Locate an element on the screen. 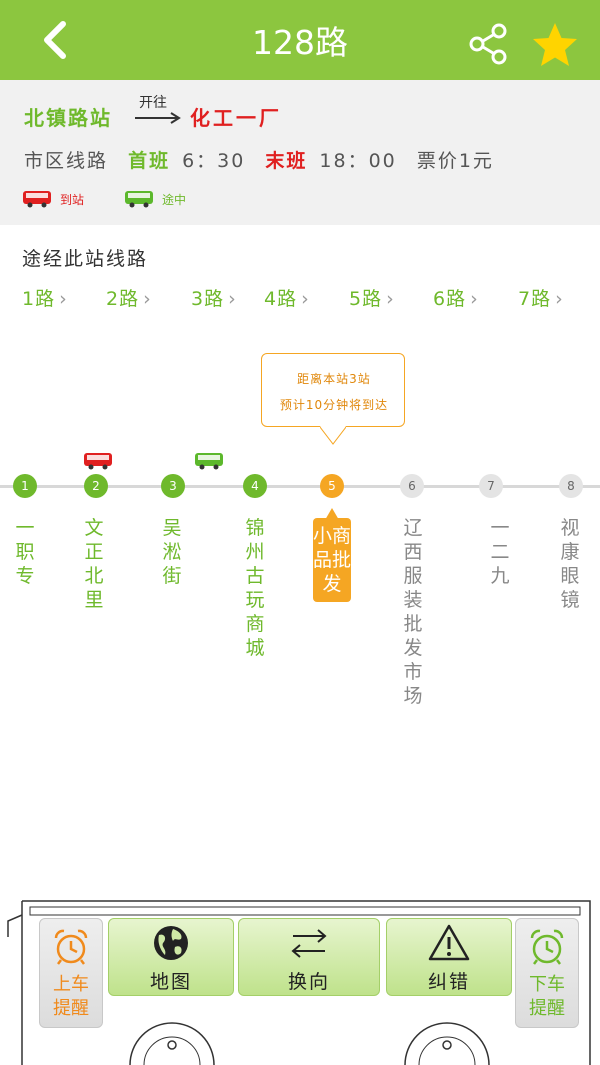 The image size is (600, 1065). favorite-button is located at coordinates (555, 45).